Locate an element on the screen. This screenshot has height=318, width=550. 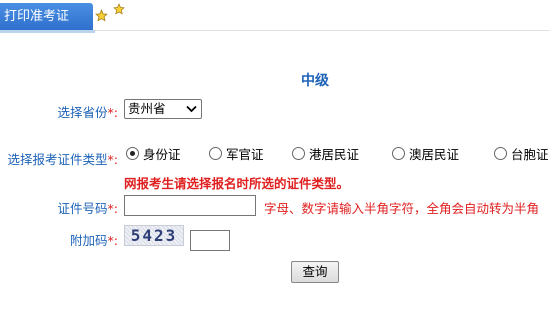
radio-taiwan-compatriot: 台胞证 is located at coordinates (521, 153).